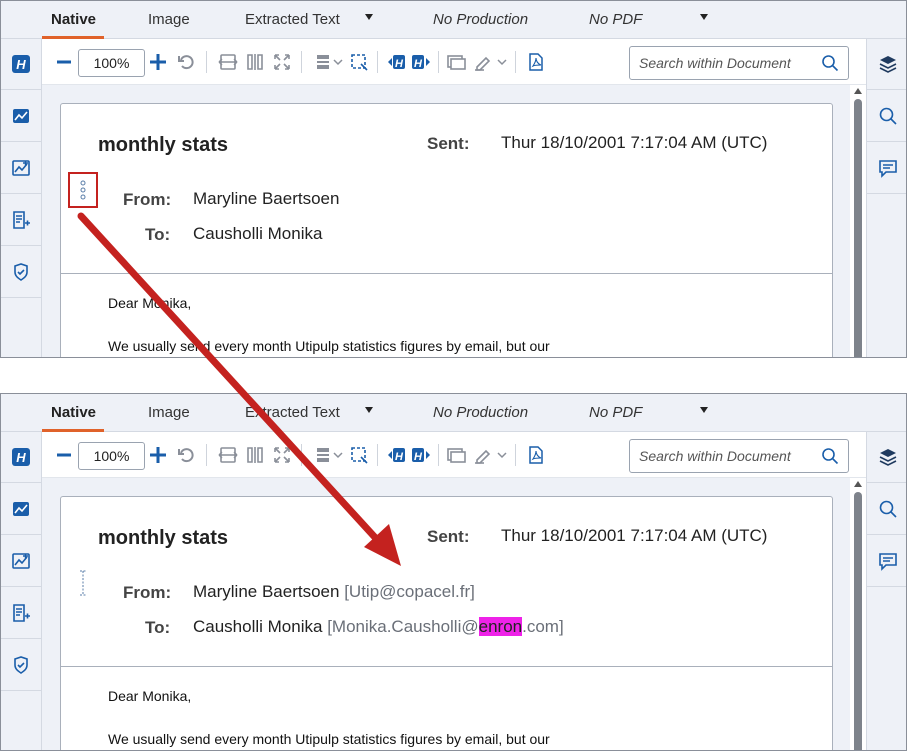 Image resolution: width=907 pixels, height=751 pixels. What do you see at coordinates (266, 591) in the screenshot?
I see `from-name: Maryline Baertsoen` at bounding box center [266, 591].